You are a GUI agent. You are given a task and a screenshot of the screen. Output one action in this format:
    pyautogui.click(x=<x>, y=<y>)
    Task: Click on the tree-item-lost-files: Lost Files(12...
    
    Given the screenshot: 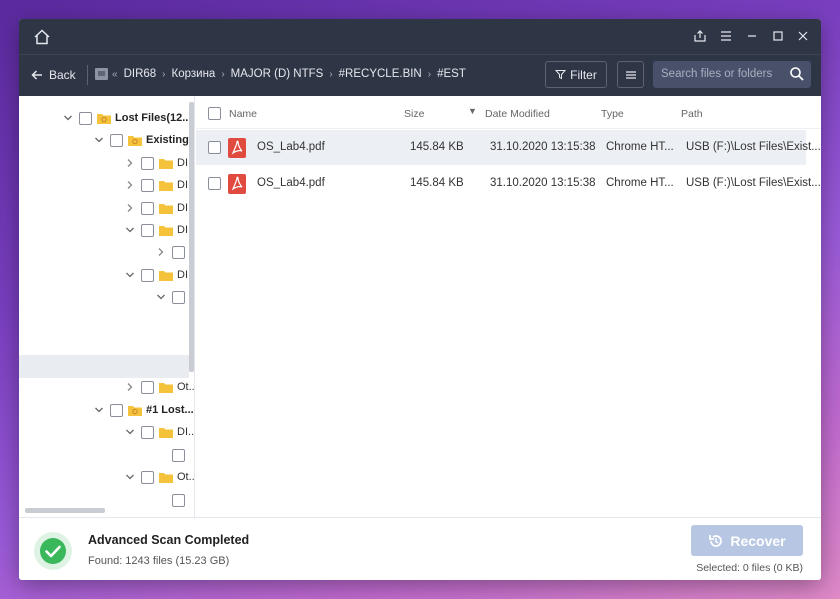 What is the action you would take?
    pyautogui.click(x=127, y=118)
    